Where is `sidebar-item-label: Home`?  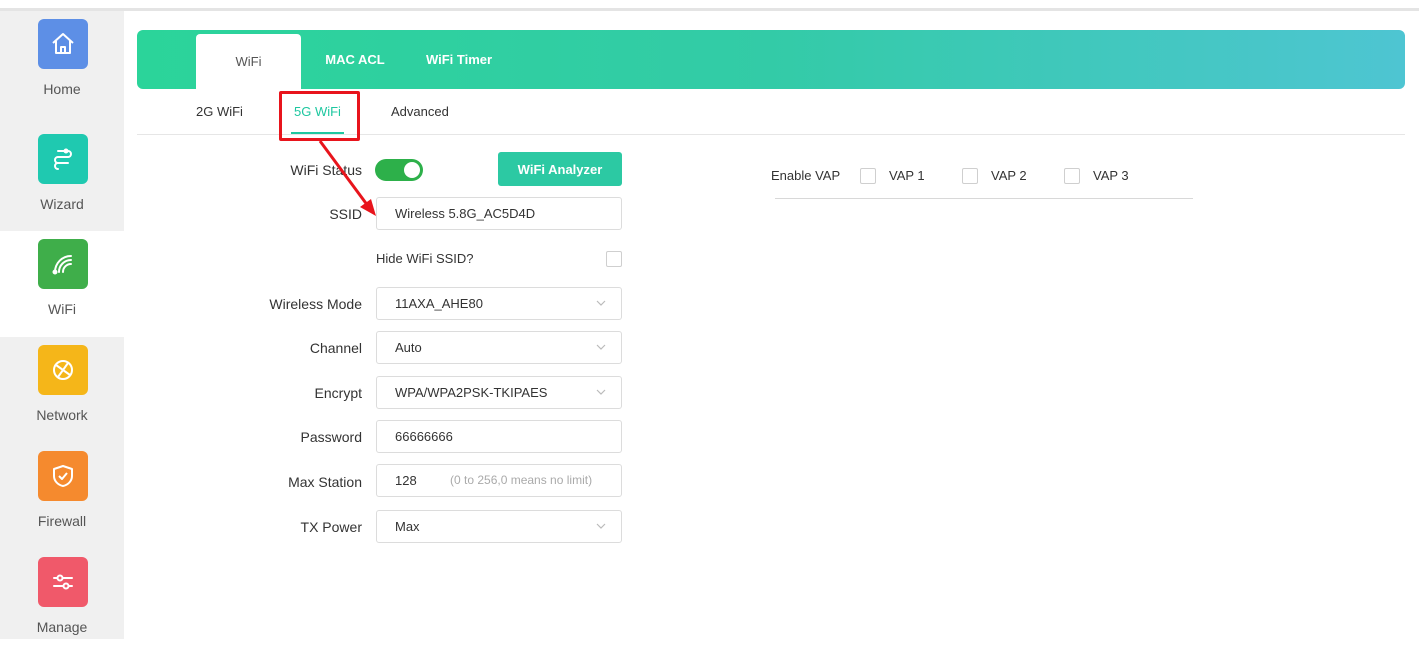 sidebar-item-label: Home is located at coordinates (62, 89).